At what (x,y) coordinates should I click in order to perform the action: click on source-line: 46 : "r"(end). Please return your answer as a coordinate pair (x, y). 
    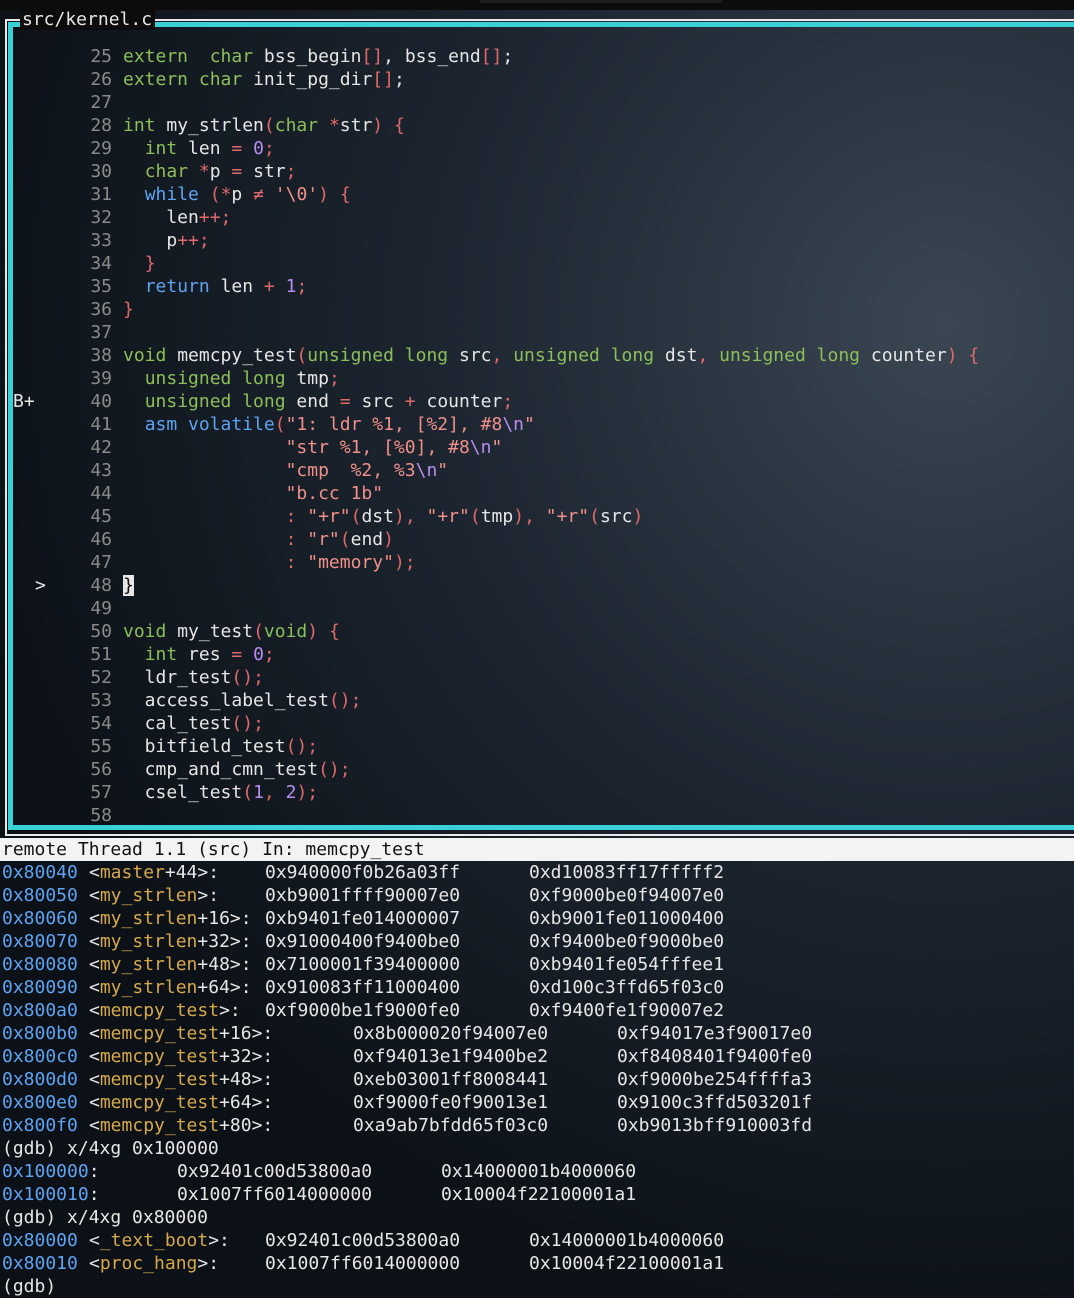
    Looking at the image, I should click on (537, 539).